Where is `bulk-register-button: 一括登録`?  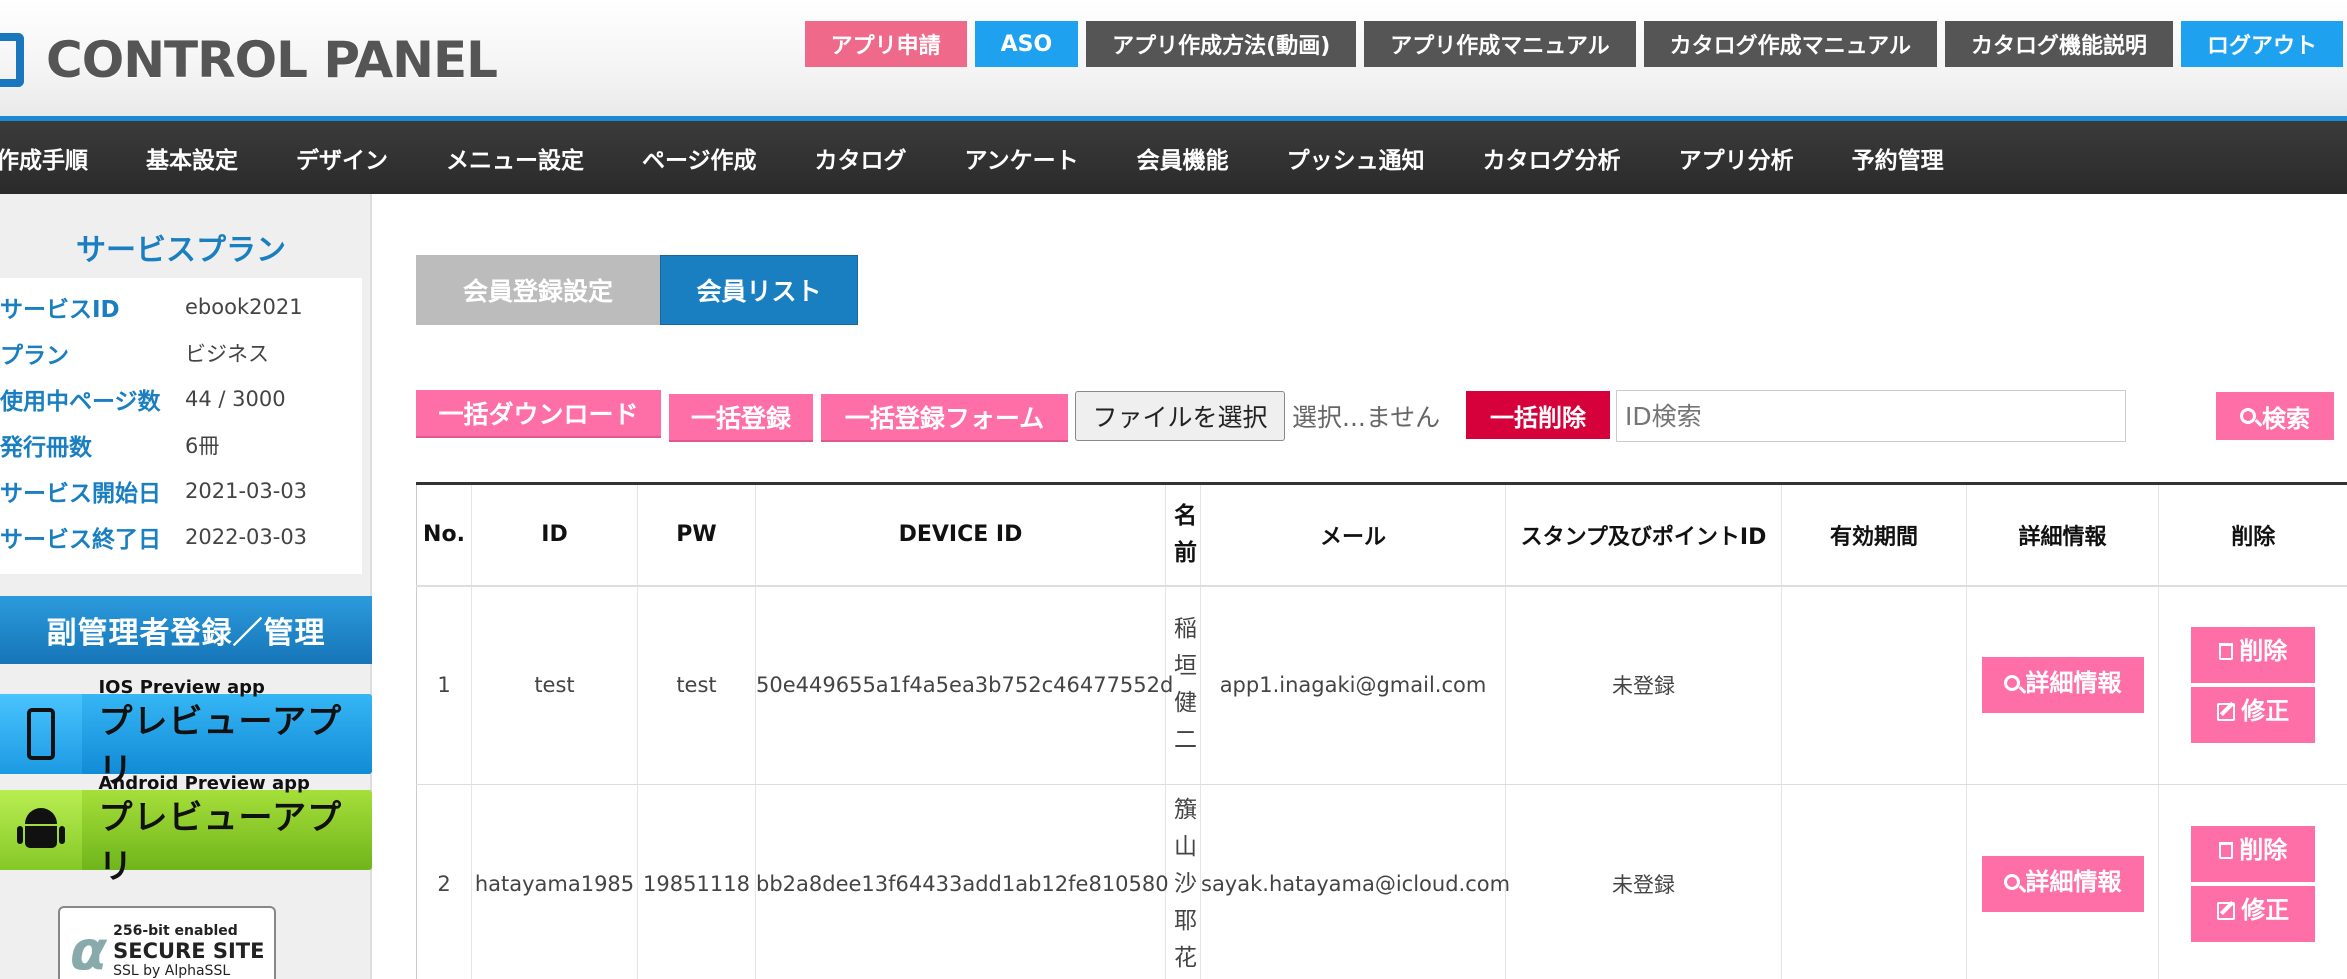
bulk-register-button: 一括登録 is located at coordinates (741, 417).